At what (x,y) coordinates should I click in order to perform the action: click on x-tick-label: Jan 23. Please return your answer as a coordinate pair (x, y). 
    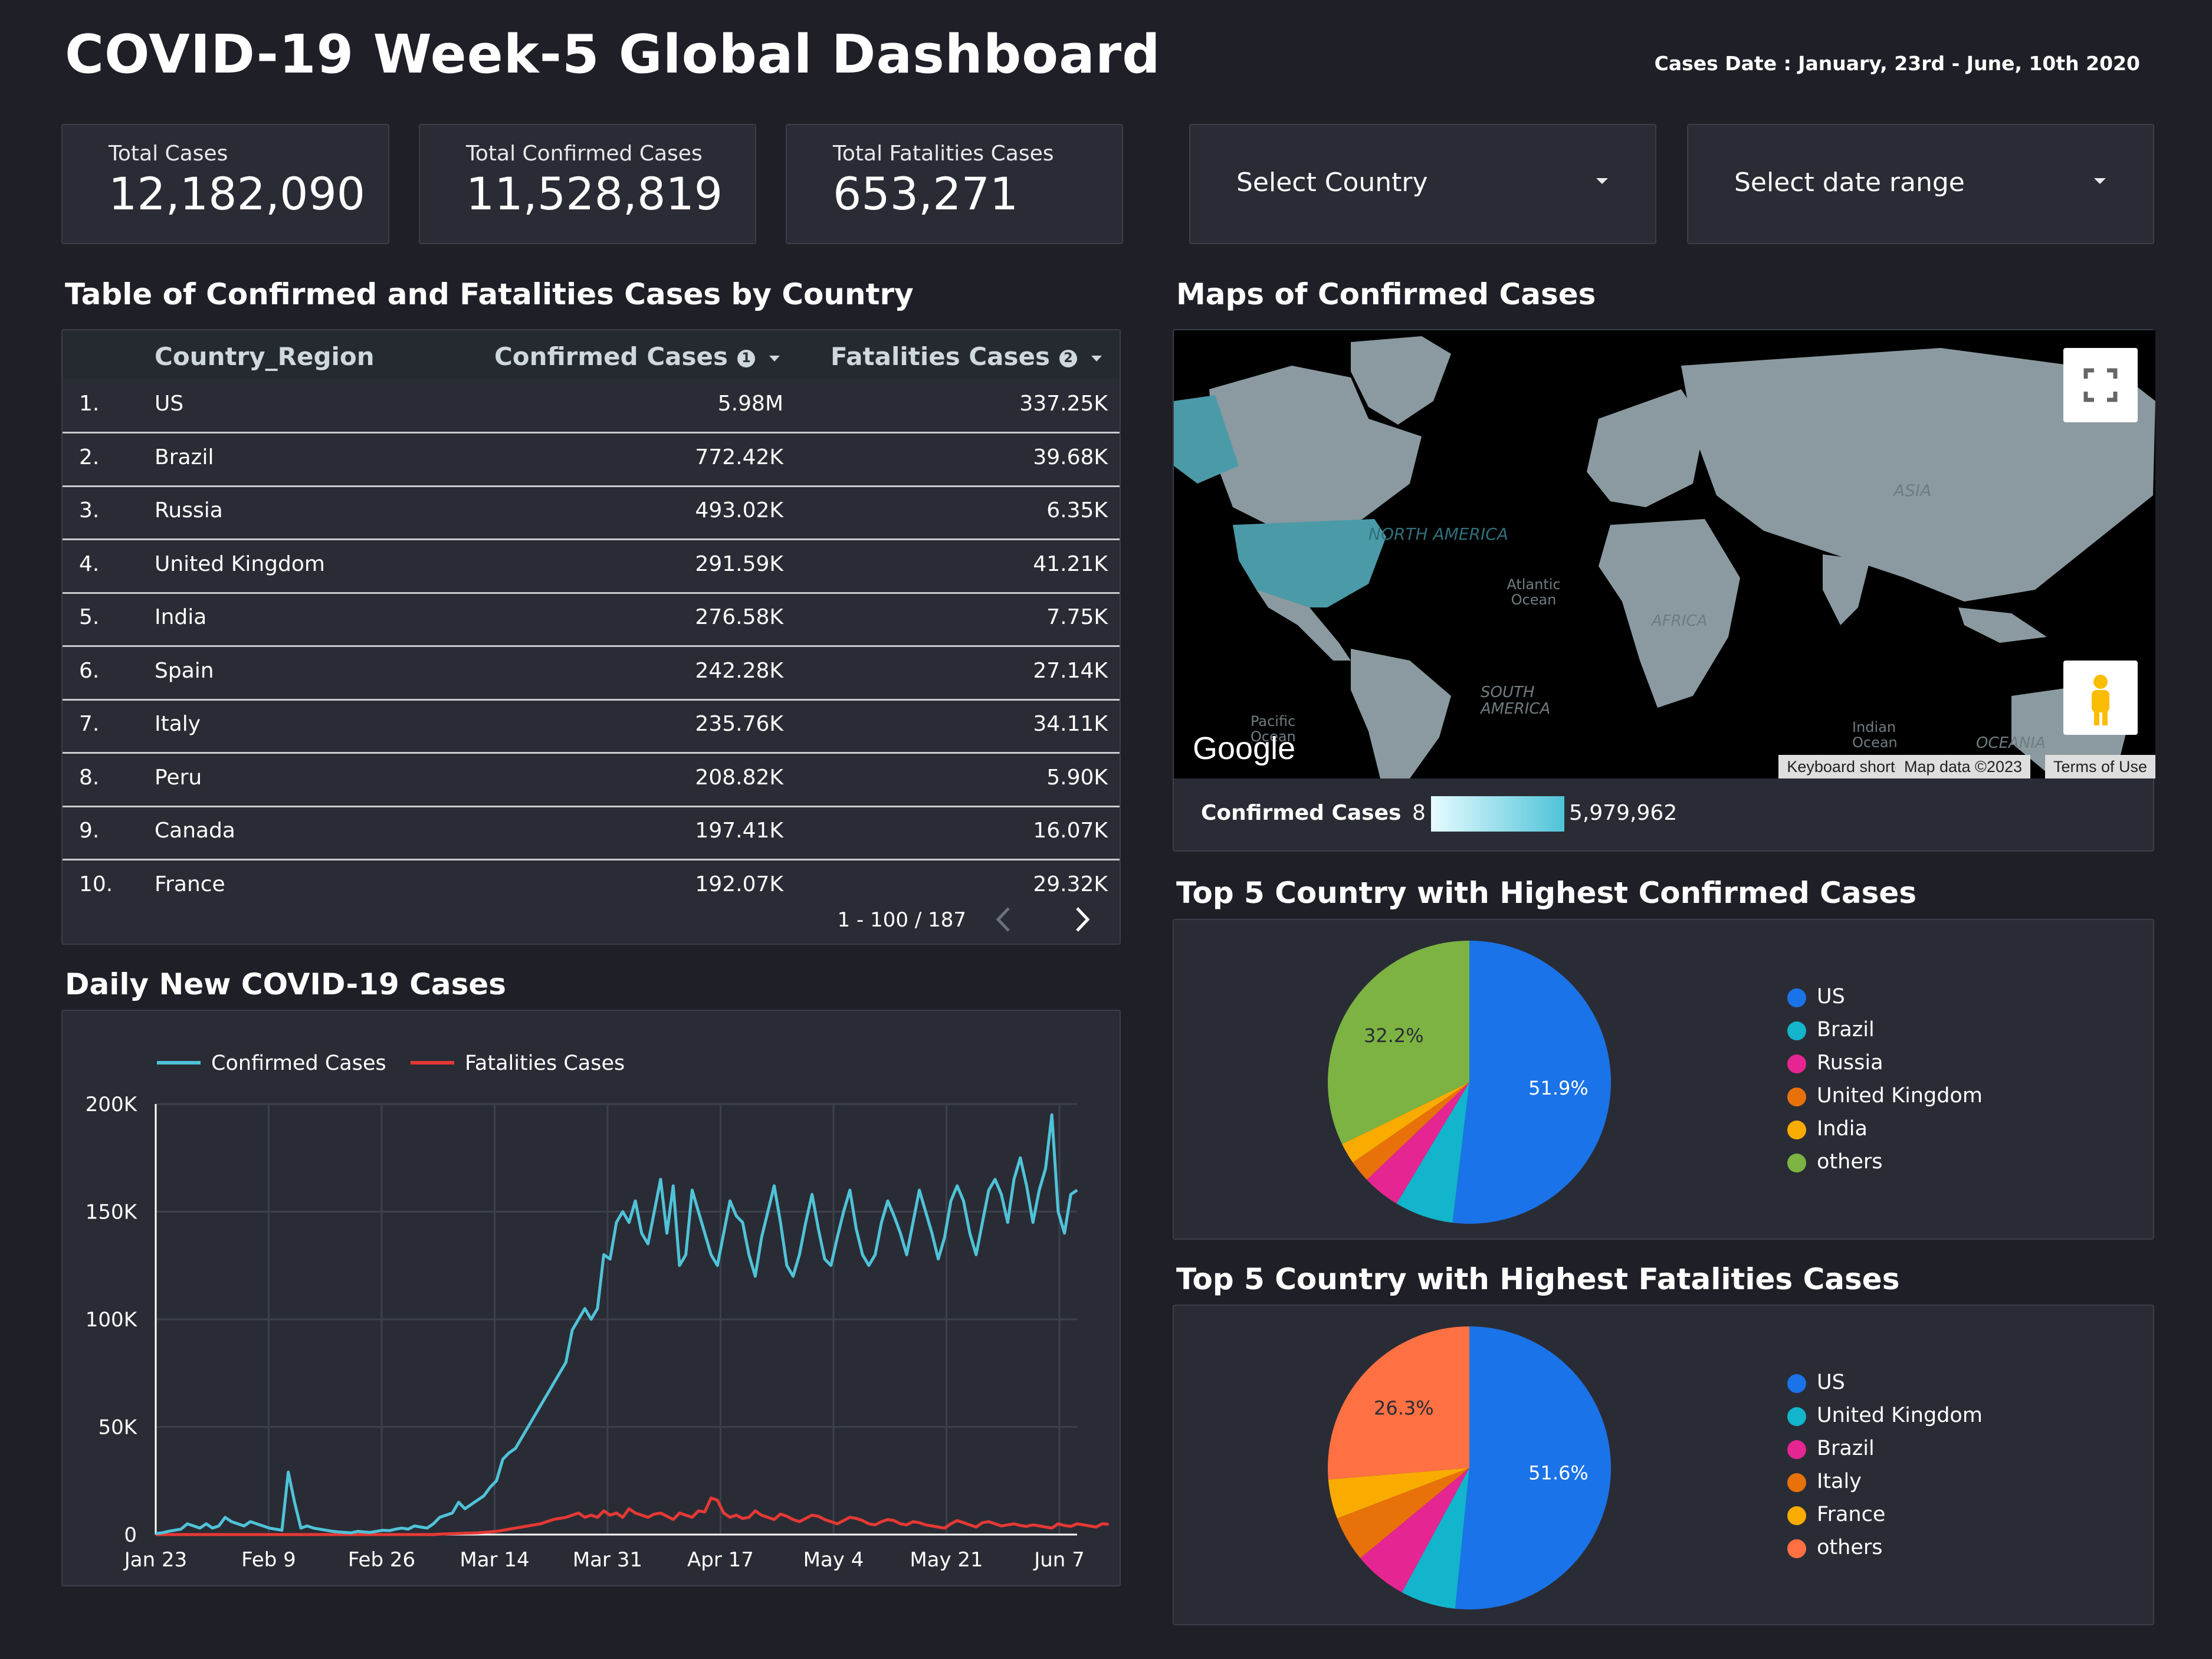
    Looking at the image, I should click on (155, 1560).